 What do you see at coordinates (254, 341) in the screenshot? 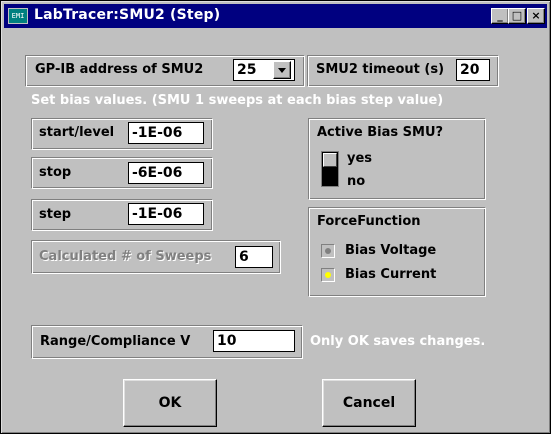
I see `range-compliance-input: 10` at bounding box center [254, 341].